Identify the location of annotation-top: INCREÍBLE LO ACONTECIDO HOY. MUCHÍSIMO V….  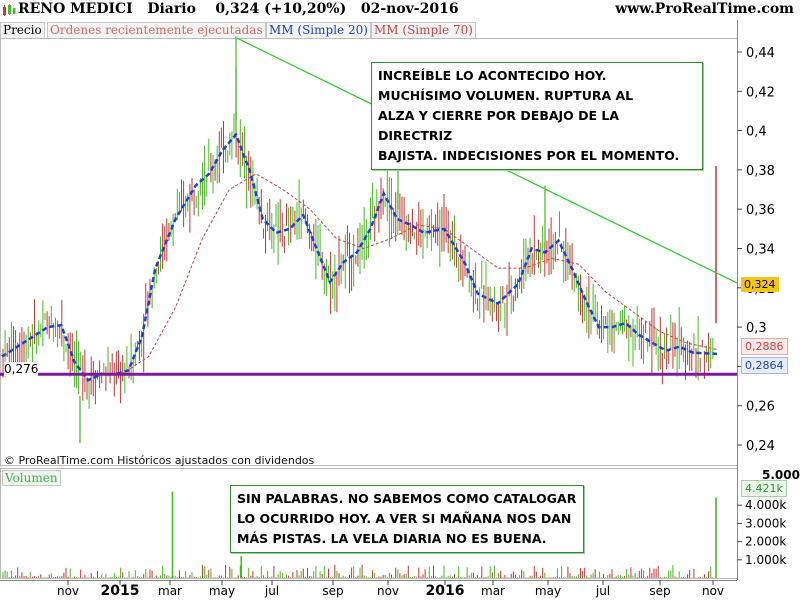
(537, 116).